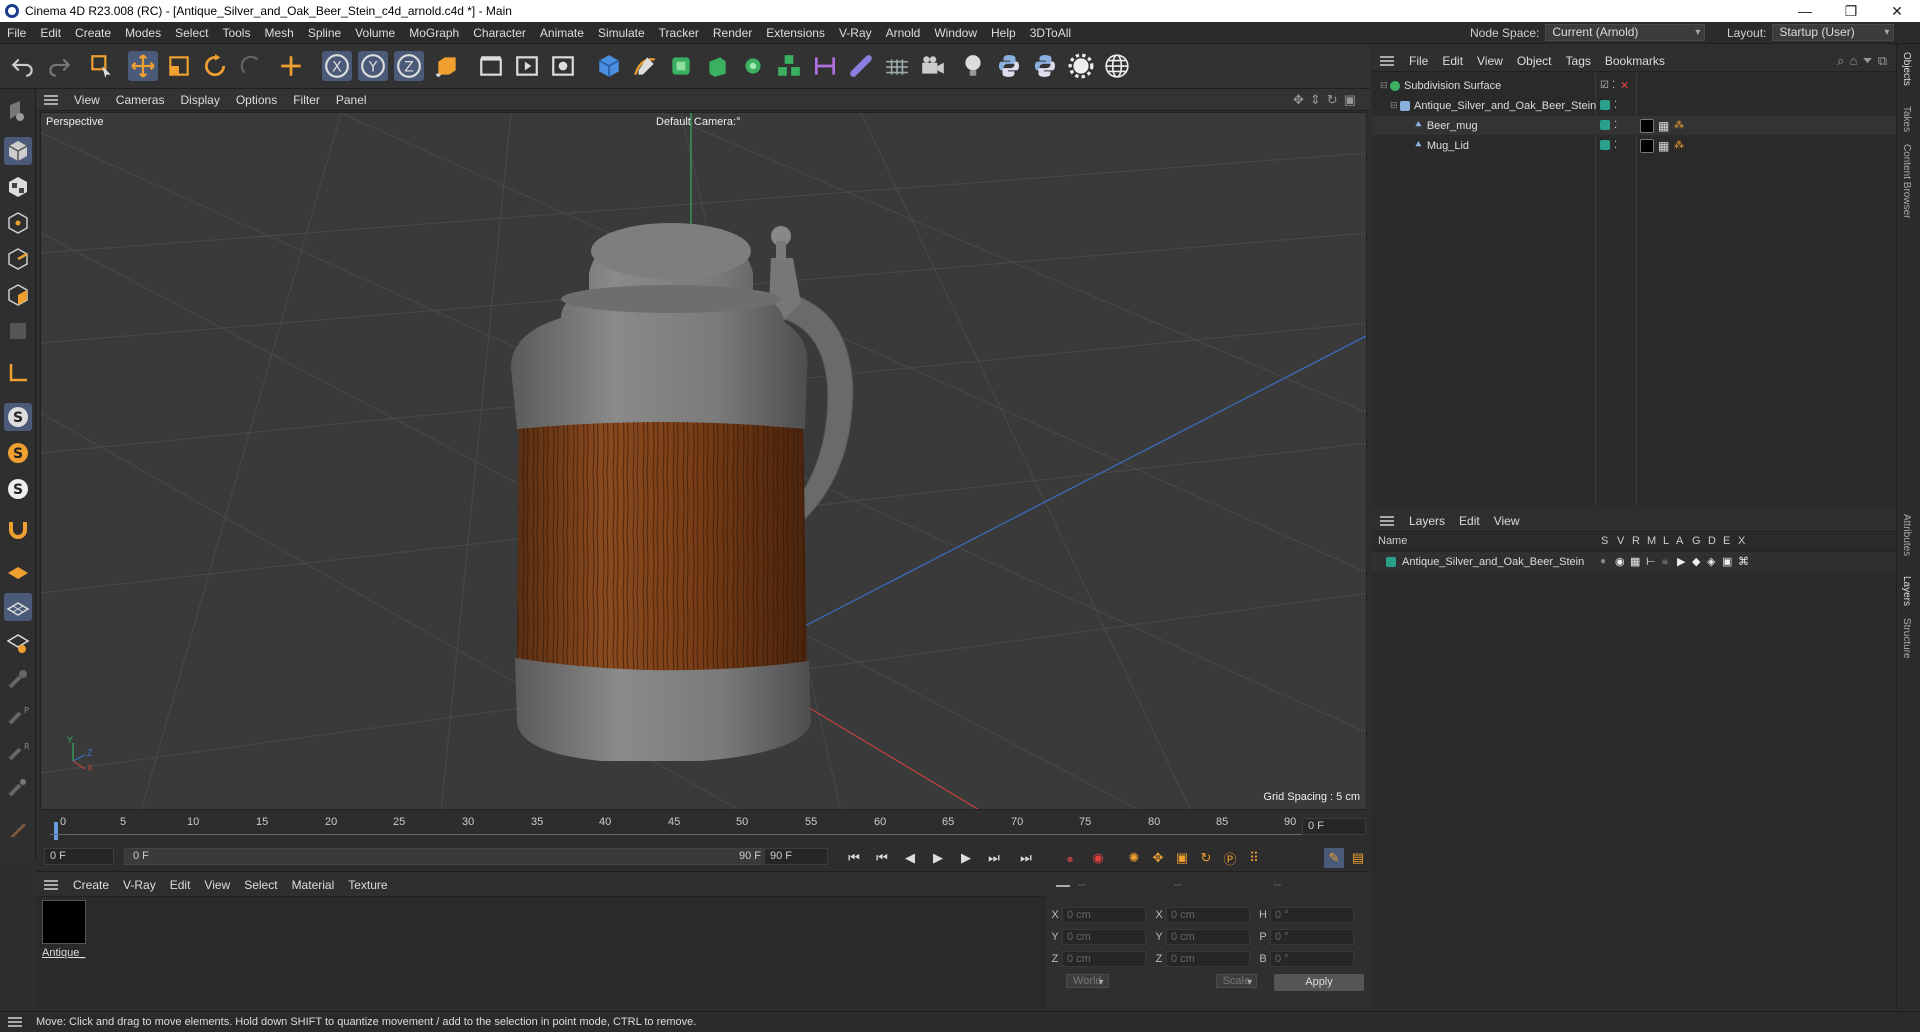  I want to click on key-scale-button: ▣, so click(1182, 858).